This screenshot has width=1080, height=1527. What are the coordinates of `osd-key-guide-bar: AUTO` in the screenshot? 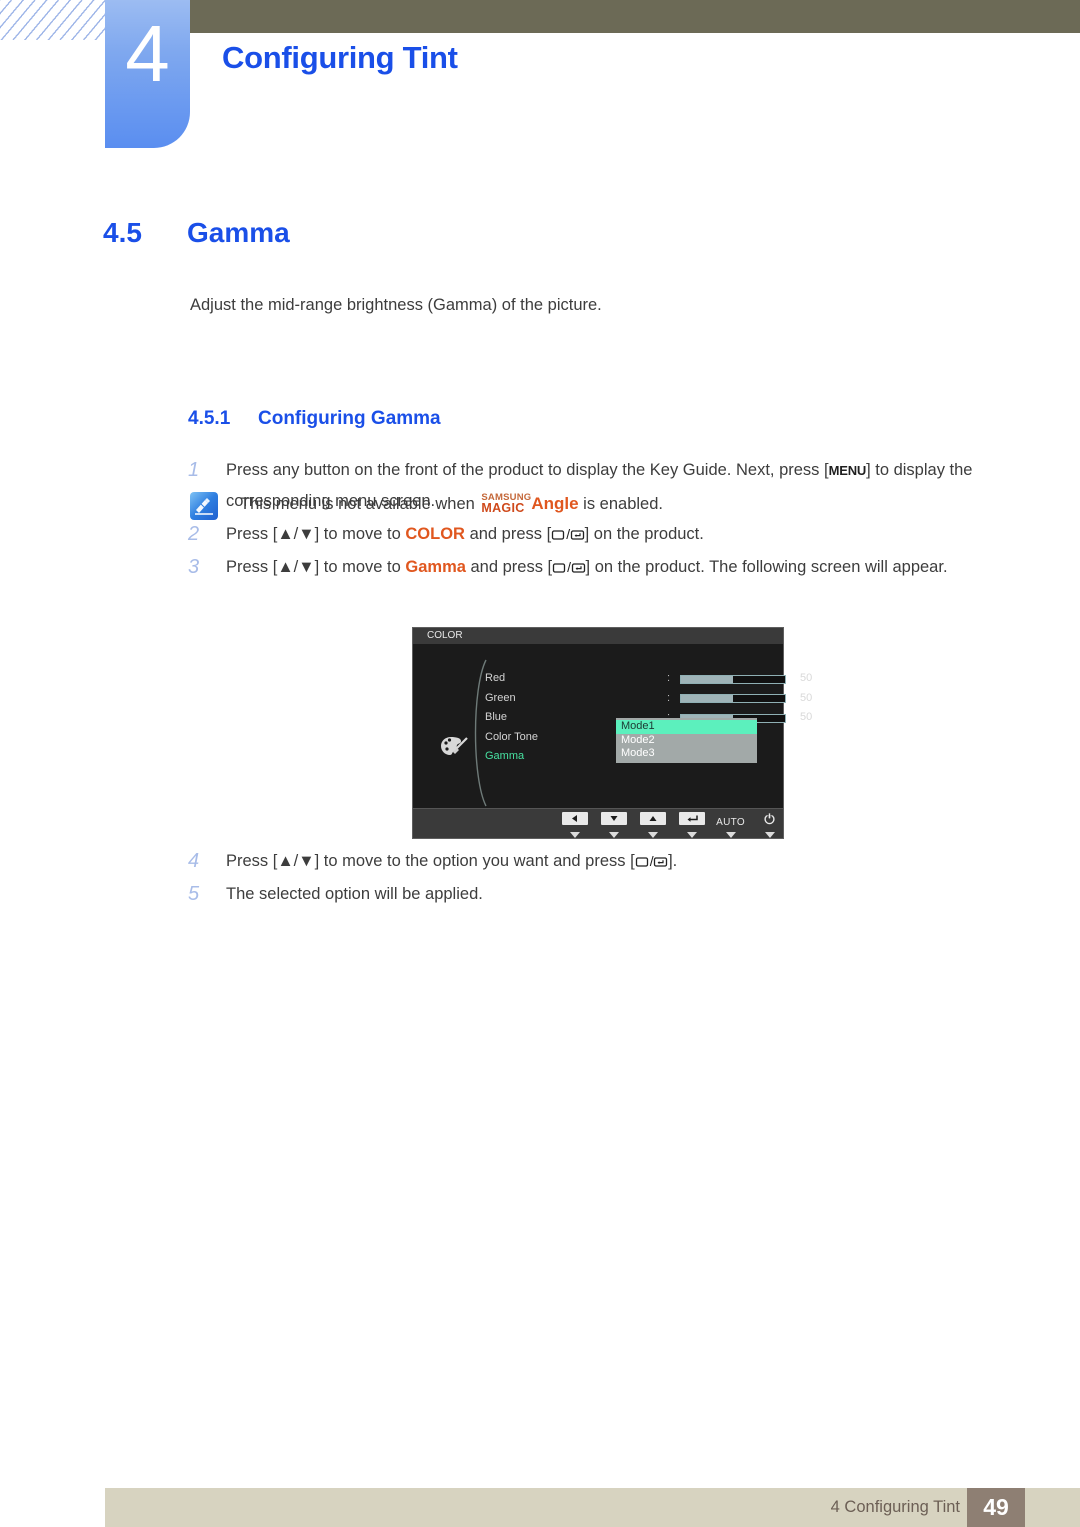 It's located at (598, 823).